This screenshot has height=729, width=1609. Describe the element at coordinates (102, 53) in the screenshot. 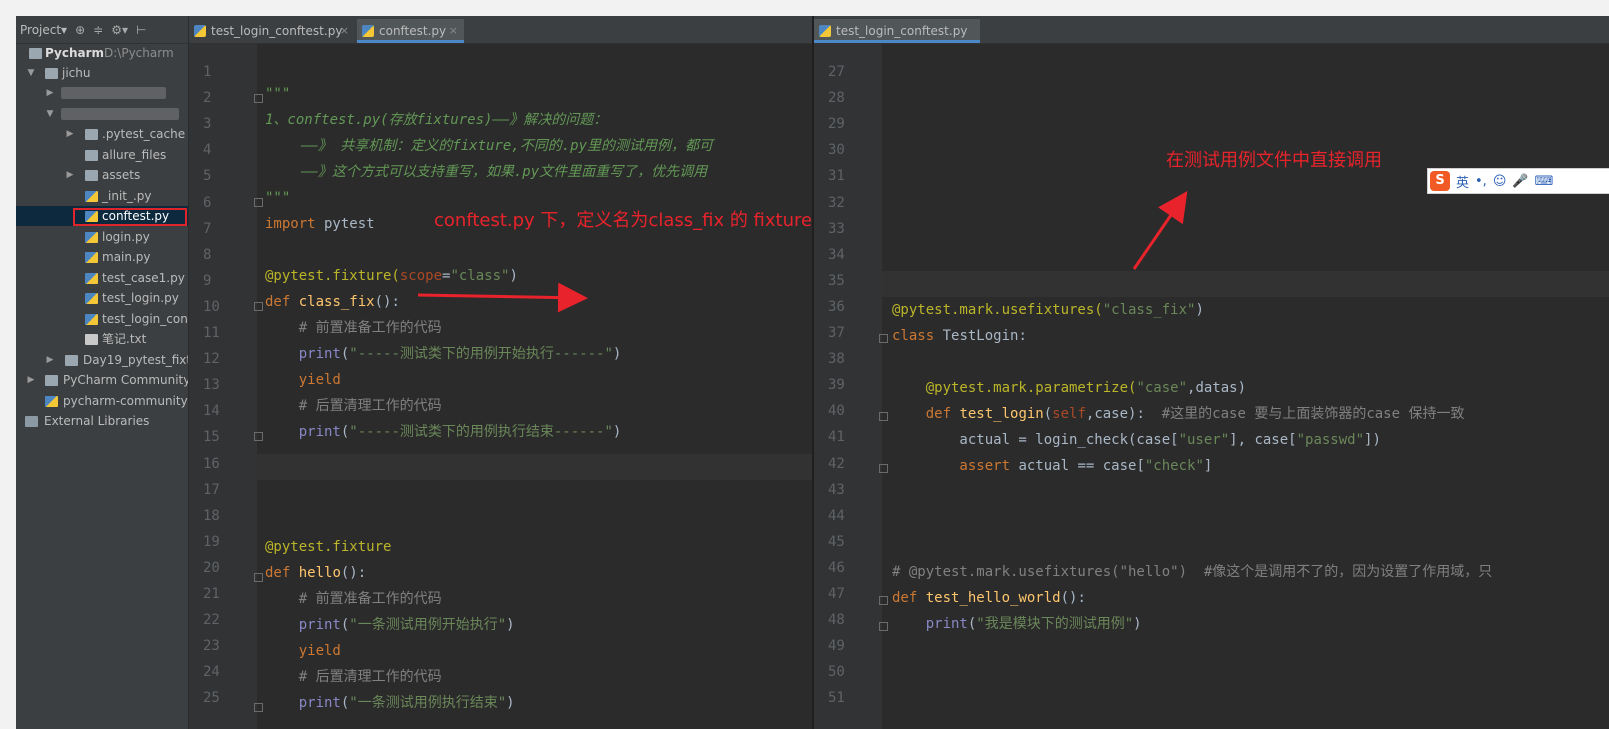

I see `tree-root-pycharm: Pycharm D:\Pycharm` at that location.